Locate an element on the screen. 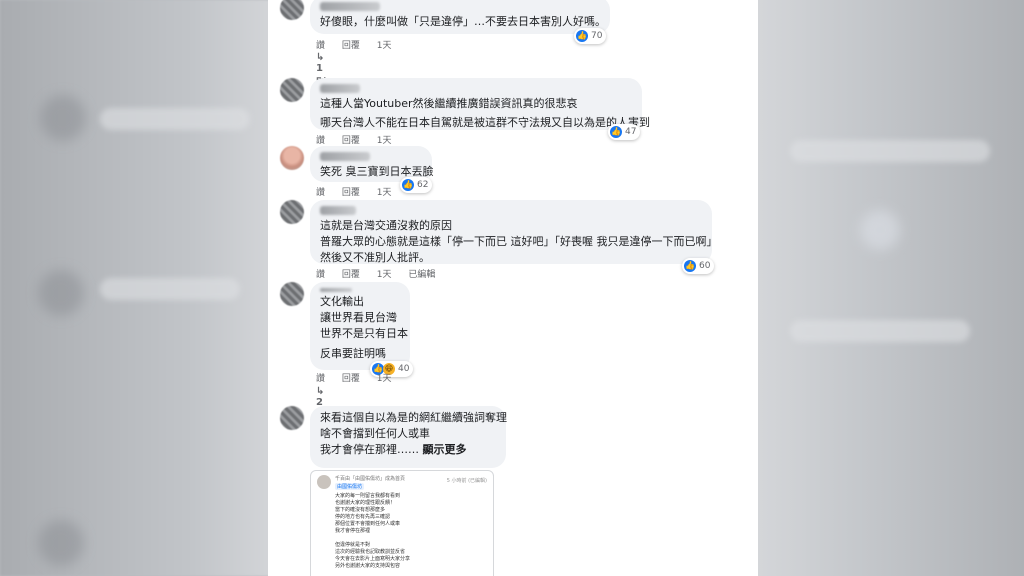 This screenshot has width=1024, height=576. embed-line: 這次的經驗我也記取教訓並反省 is located at coordinates (370, 552).